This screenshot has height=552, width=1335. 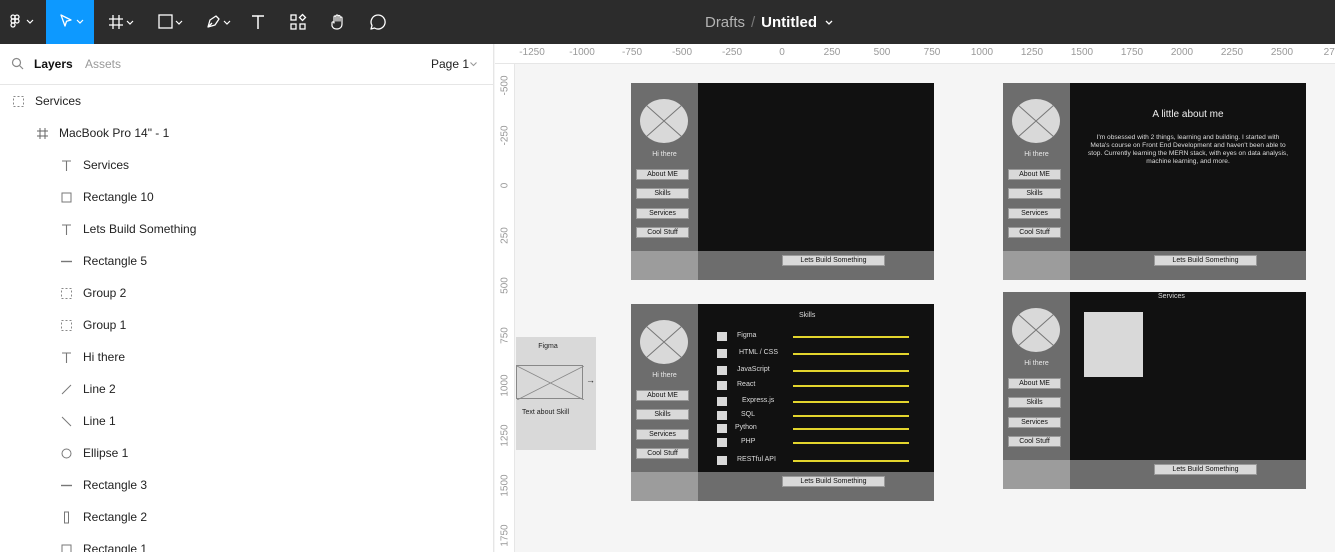 What do you see at coordinates (66, 389) in the screenshot?
I see `line-icon` at bounding box center [66, 389].